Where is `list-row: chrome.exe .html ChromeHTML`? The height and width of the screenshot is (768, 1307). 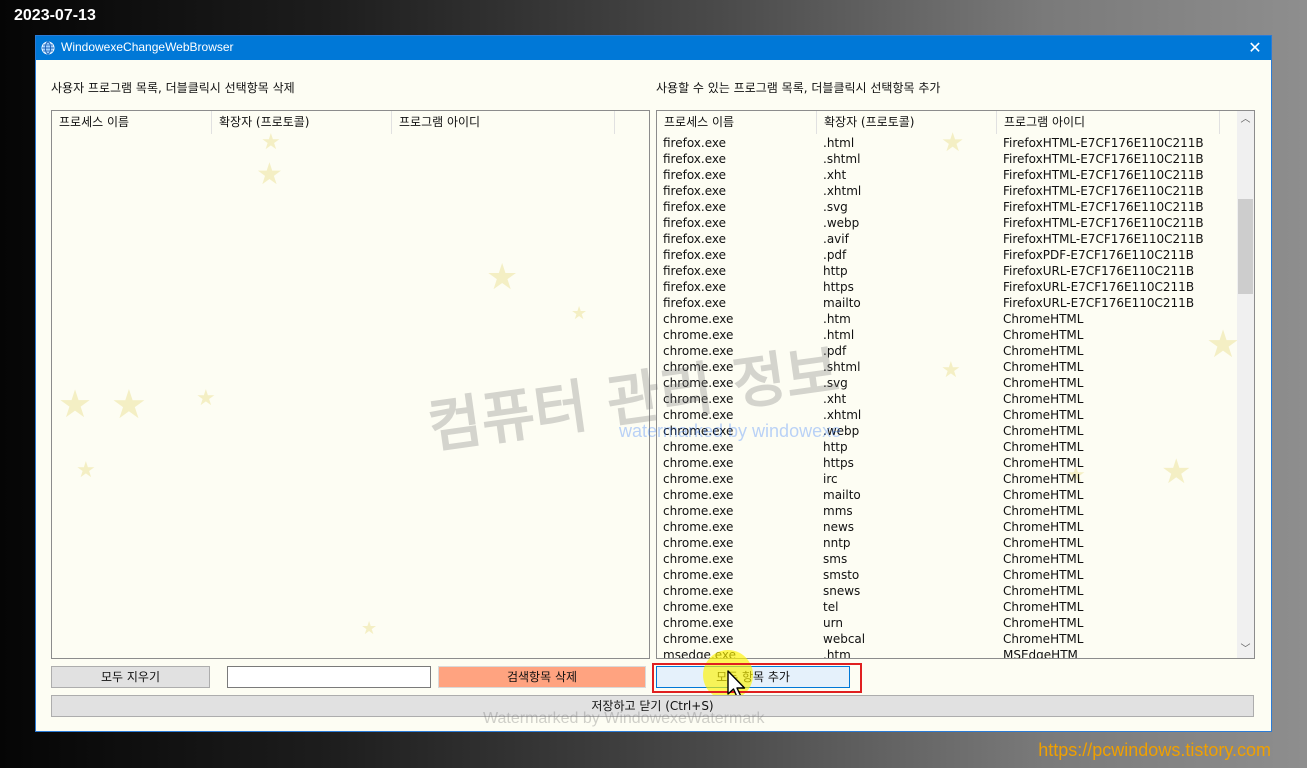 list-row: chrome.exe .html ChromeHTML is located at coordinates (938, 335).